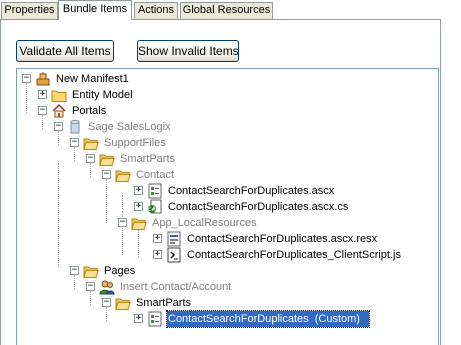 The height and width of the screenshot is (345, 461). Describe the element at coordinates (251, 191) in the screenshot. I see `tree-node-label: ContactSearchForDuplicates.ascx` at that location.